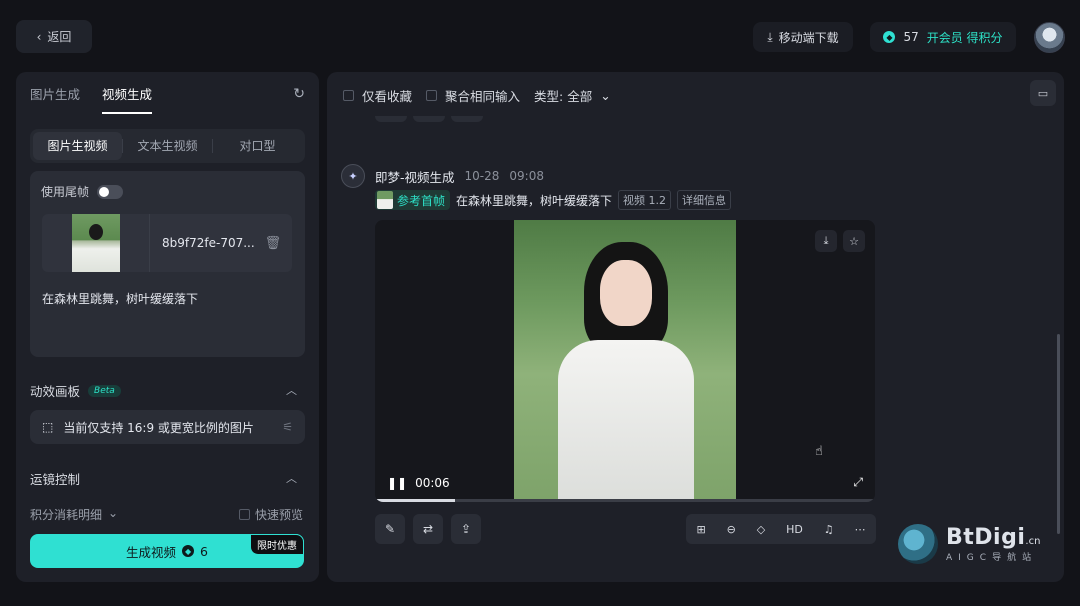  Describe the element at coordinates (626, 293) in the screenshot. I see `video-subject-face` at that location.